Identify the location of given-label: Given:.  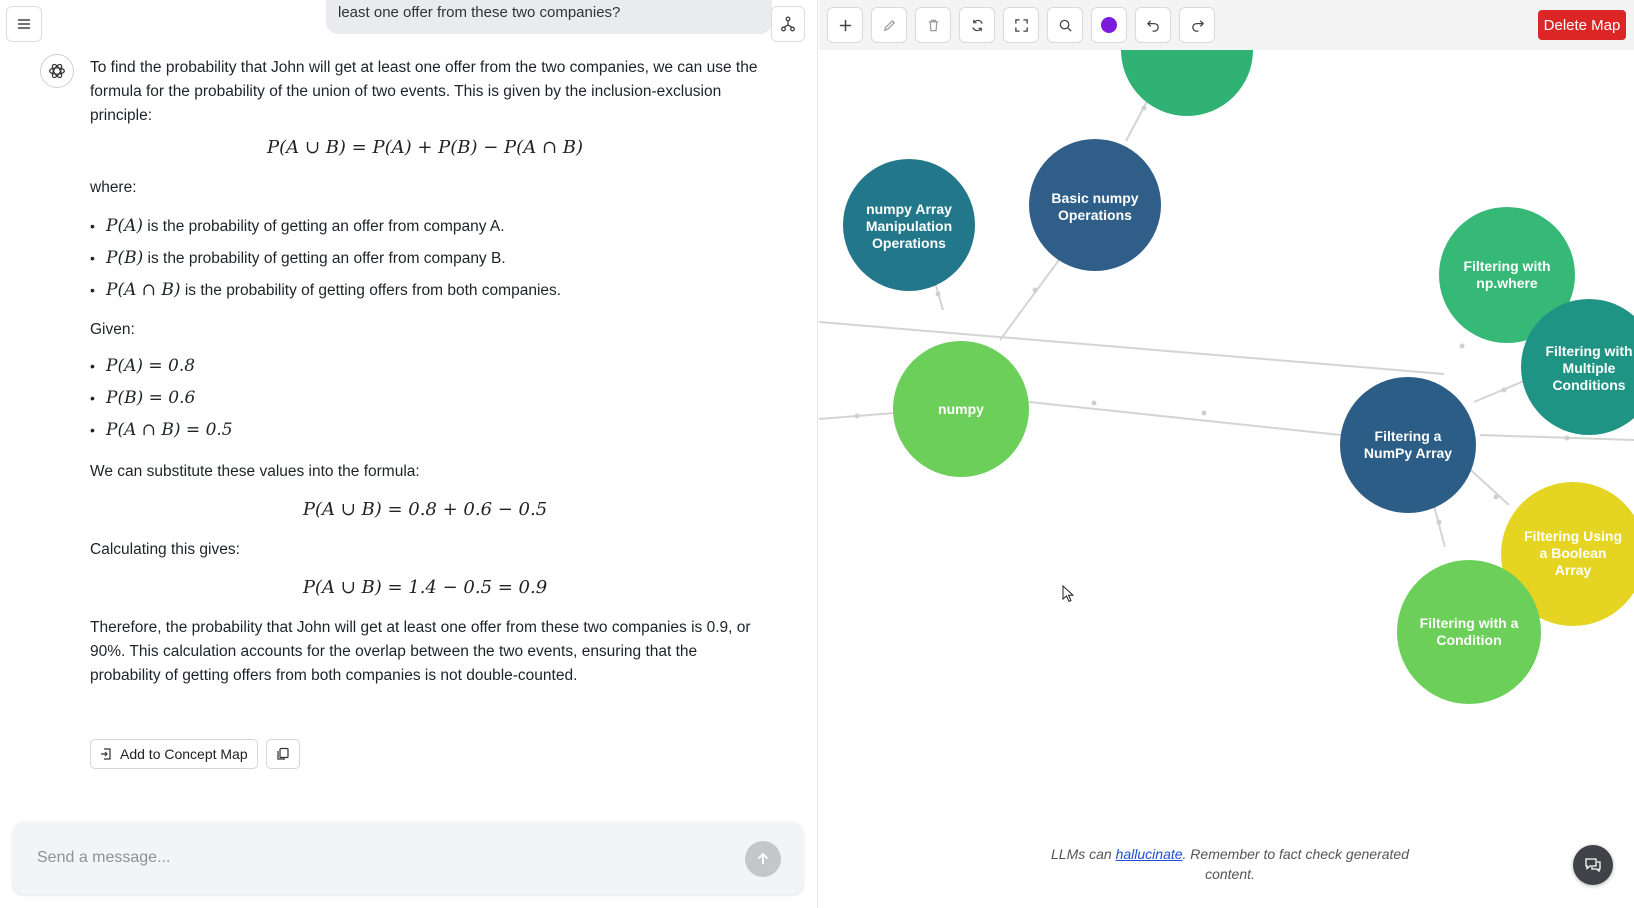
(112, 329).